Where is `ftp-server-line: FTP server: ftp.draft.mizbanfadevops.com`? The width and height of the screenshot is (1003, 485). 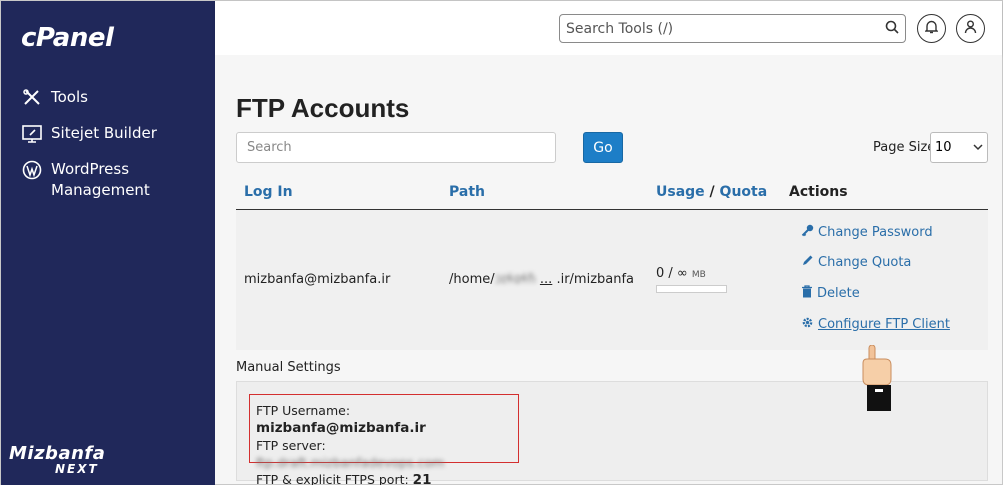
ftp-server-line: FTP server: ftp.draft.mizbanfadevops.com is located at coordinates (350, 454).